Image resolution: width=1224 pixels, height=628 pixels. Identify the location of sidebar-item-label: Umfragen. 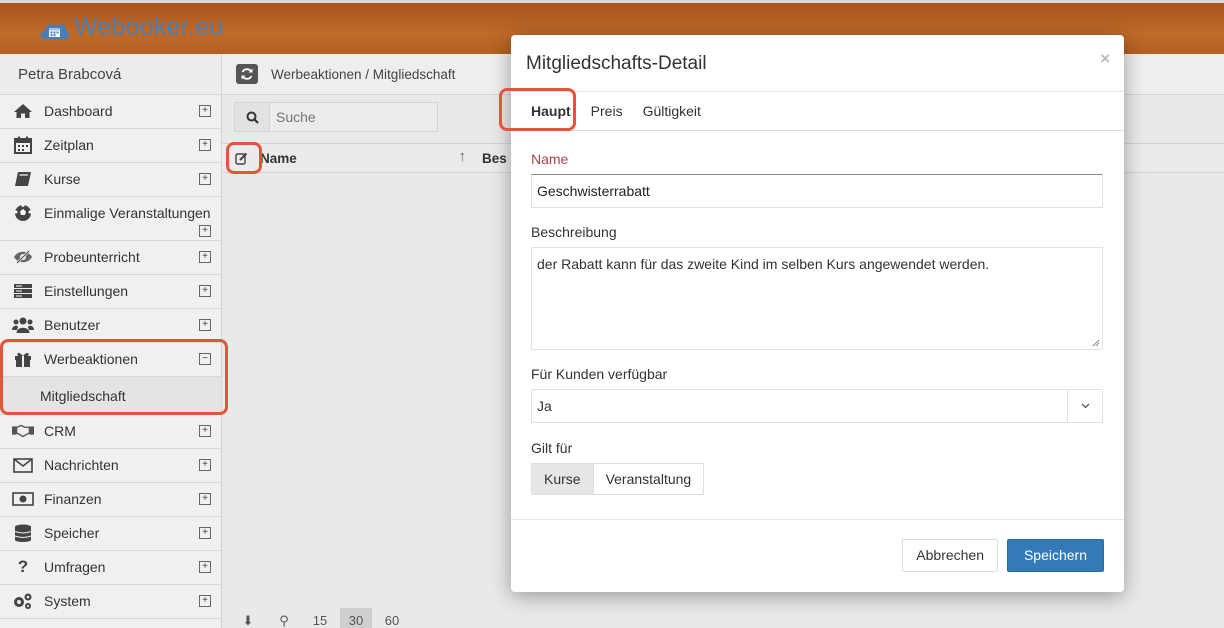
(75, 567).